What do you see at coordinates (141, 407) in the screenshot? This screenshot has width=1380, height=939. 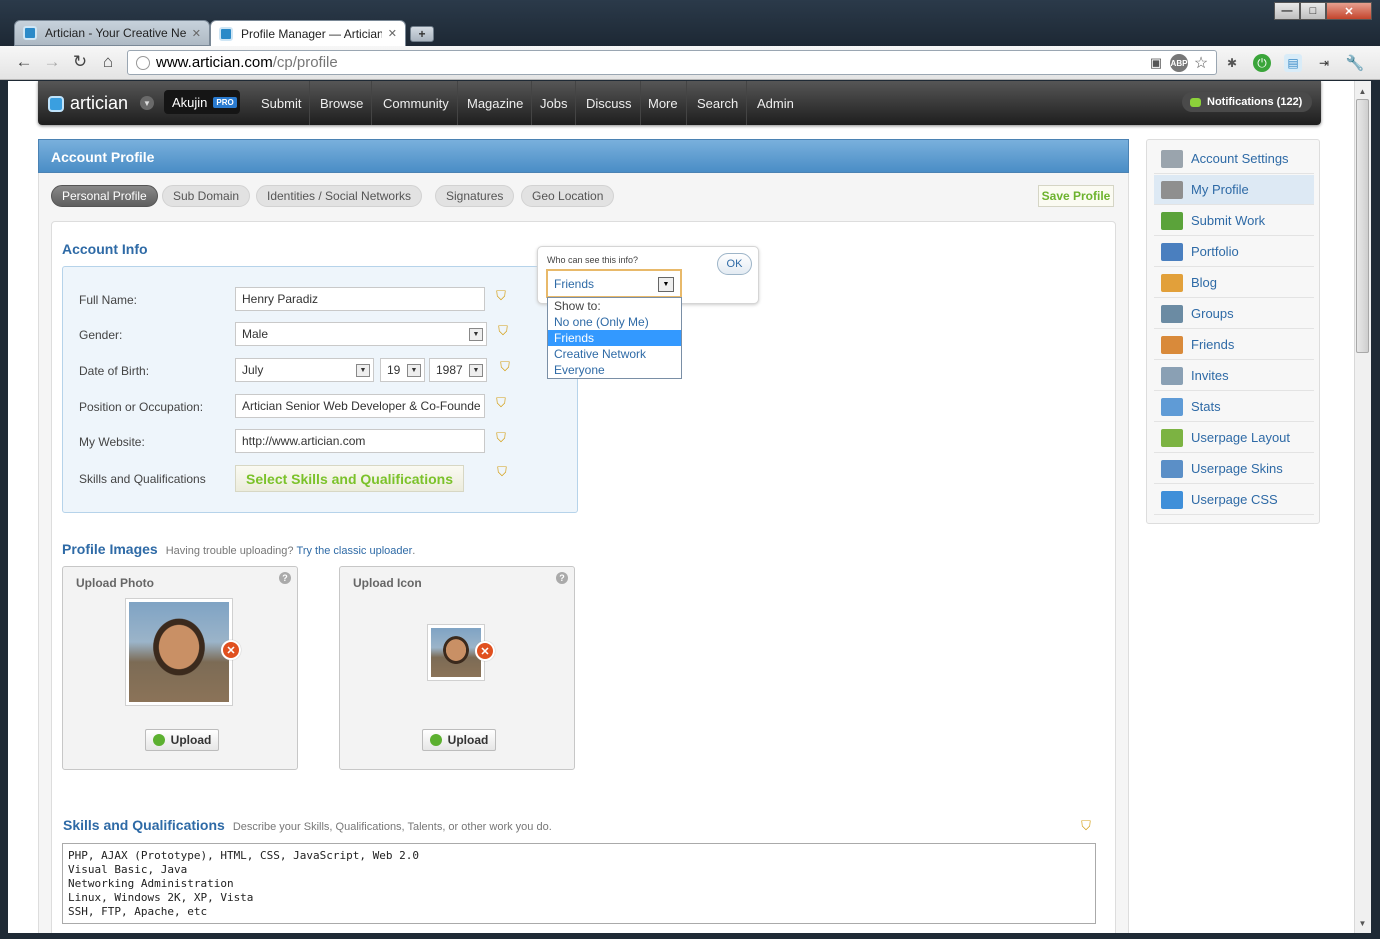 I see `position-label: Position or Occupation:` at bounding box center [141, 407].